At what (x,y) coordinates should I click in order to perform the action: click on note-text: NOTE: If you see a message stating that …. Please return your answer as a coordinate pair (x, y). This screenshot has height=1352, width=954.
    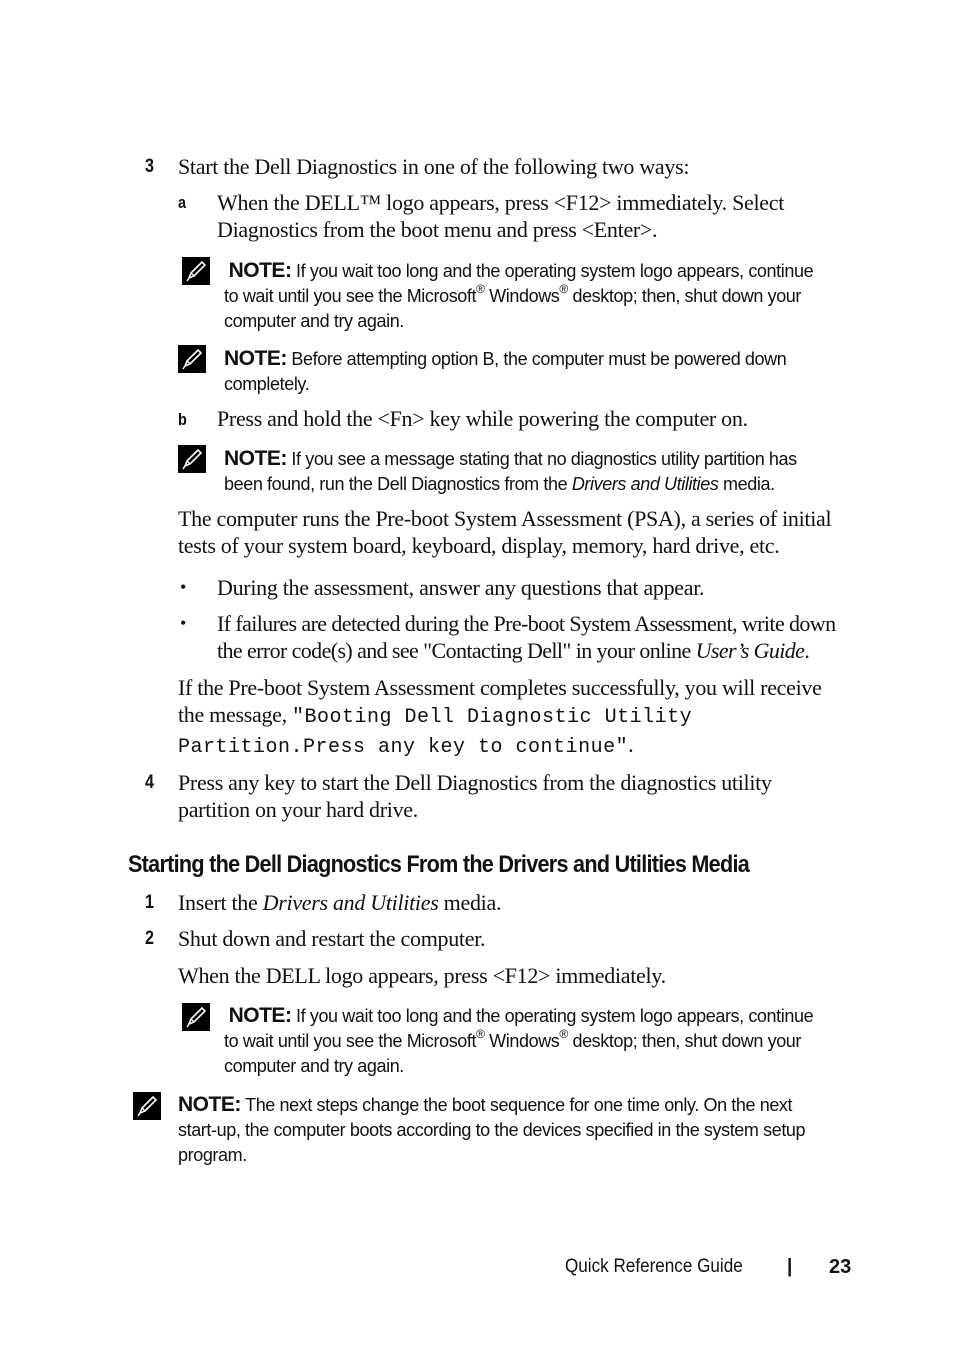
    Looking at the image, I should click on (510, 470).